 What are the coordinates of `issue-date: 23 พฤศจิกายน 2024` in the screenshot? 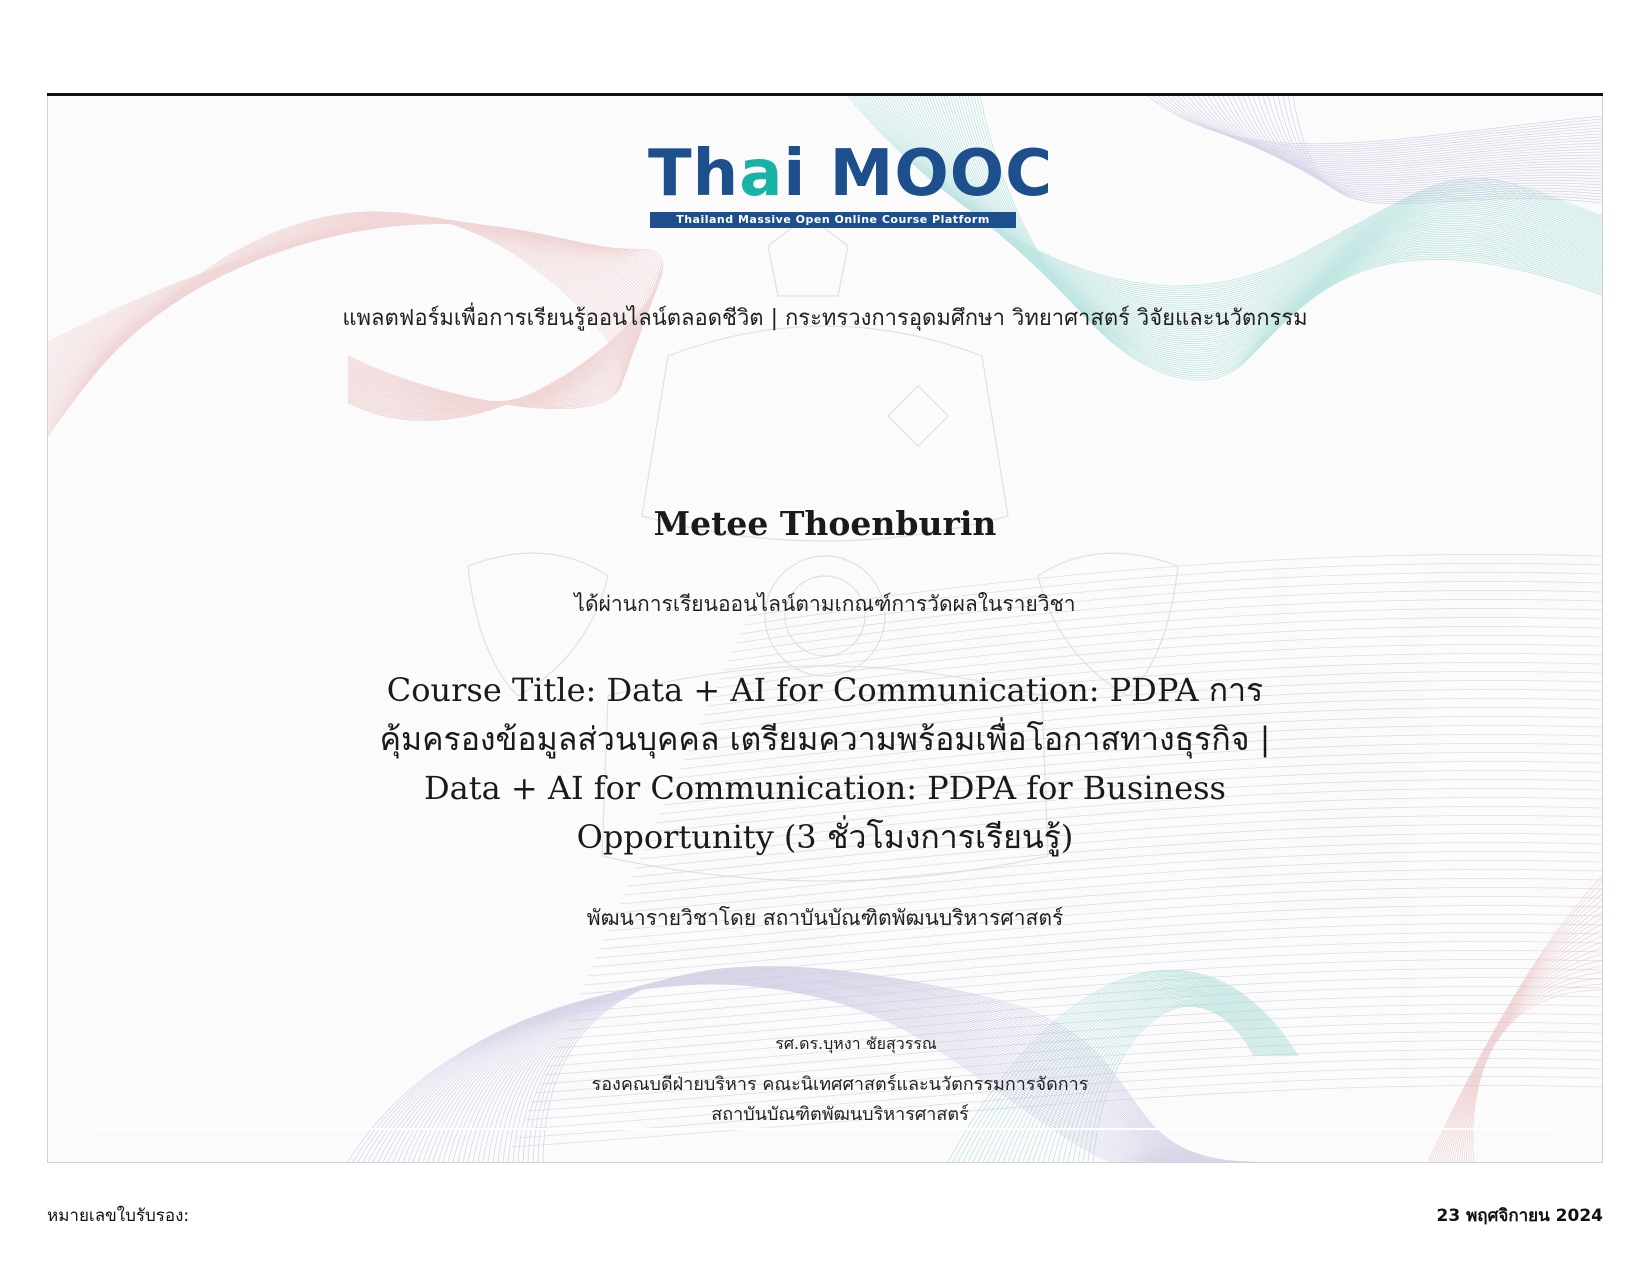 It's located at (1519, 1216).